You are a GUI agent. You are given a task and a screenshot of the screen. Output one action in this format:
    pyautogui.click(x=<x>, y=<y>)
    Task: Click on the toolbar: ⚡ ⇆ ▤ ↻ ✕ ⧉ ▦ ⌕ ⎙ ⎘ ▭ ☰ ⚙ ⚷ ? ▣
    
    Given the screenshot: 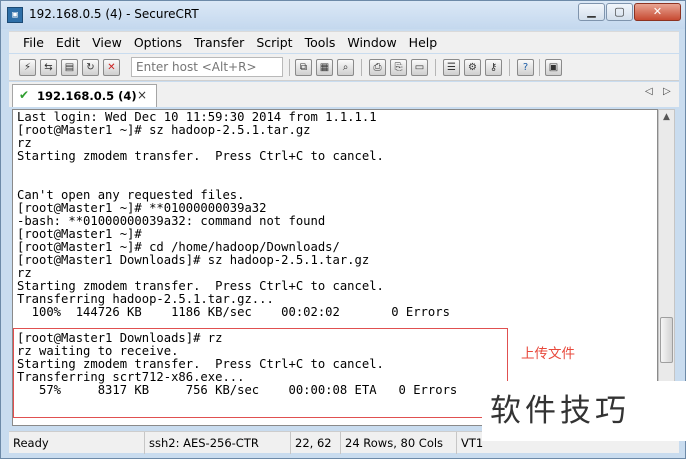 What is the action you would take?
    pyautogui.click(x=344, y=67)
    